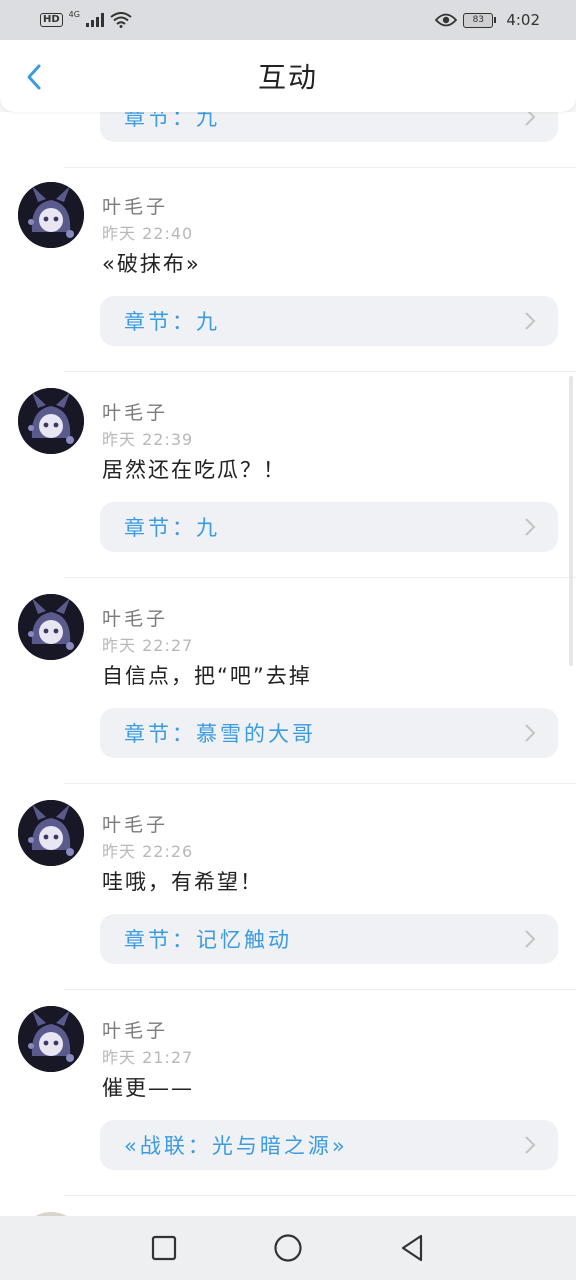 The image size is (576, 1280). I want to click on timestamp: 昨天 21:27, so click(148, 1057).